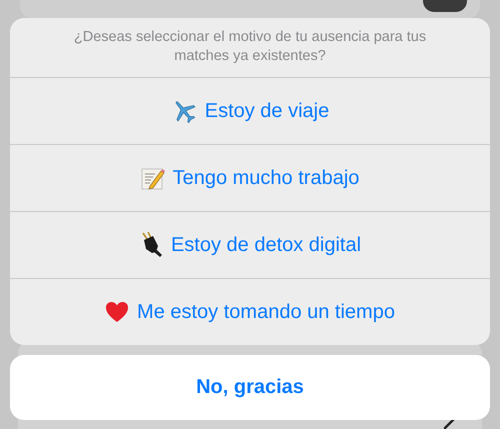 This screenshot has width=500, height=429. What do you see at coordinates (152, 178) in the screenshot?
I see `notepad-pencil-icon` at bounding box center [152, 178].